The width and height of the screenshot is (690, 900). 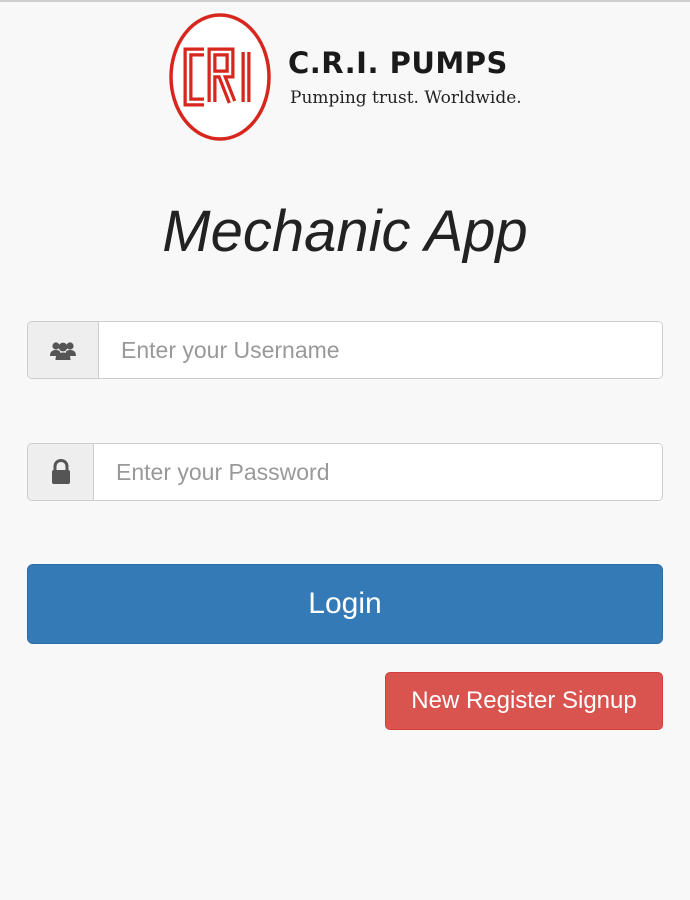 What do you see at coordinates (380, 350) in the screenshot?
I see `username-input` at bounding box center [380, 350].